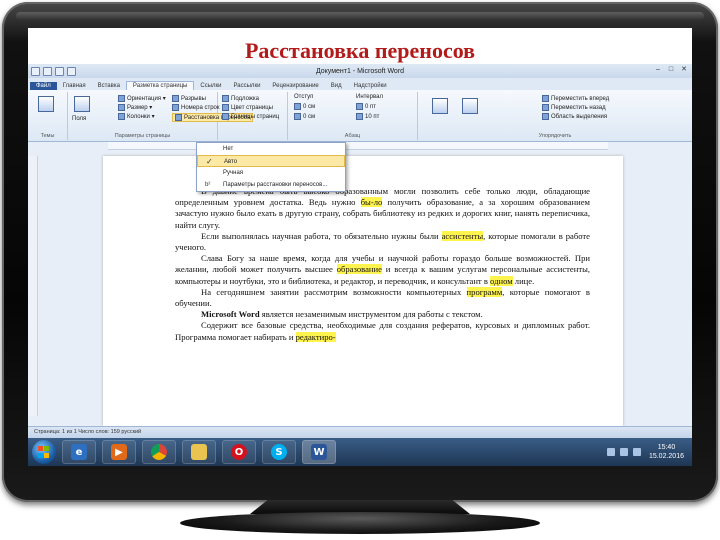  I want to click on watermark-icon, so click(225, 98).